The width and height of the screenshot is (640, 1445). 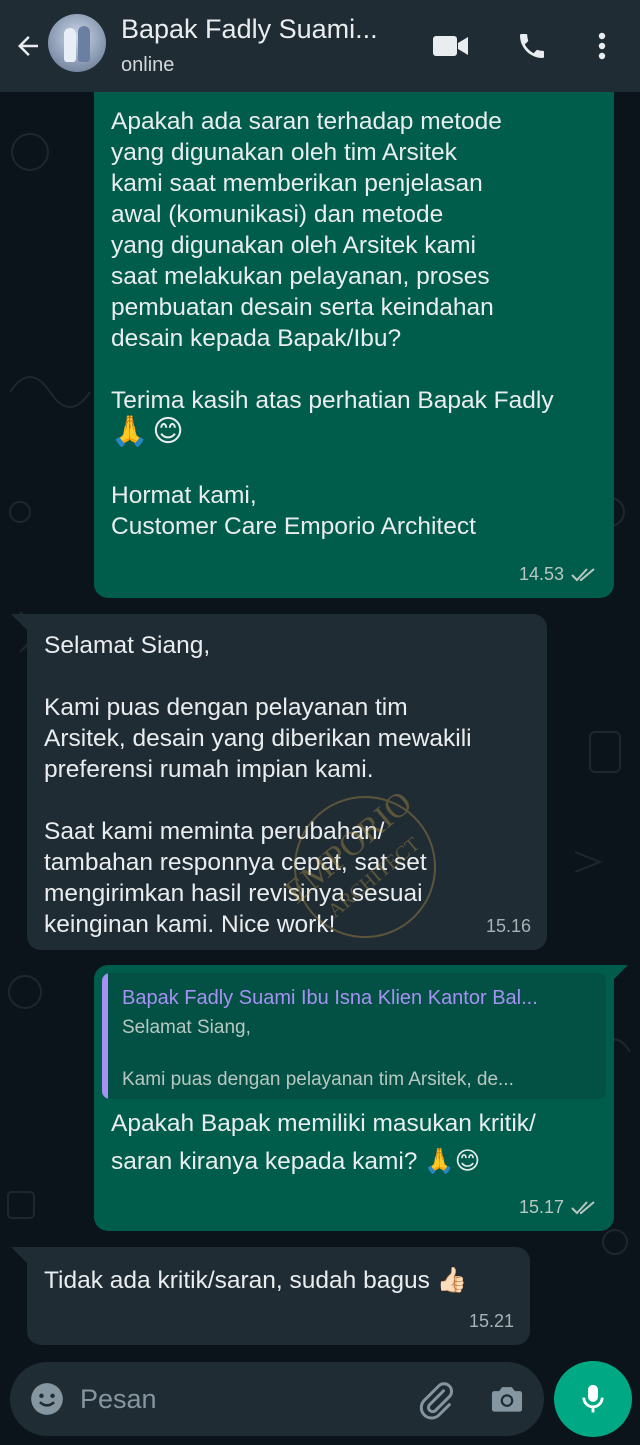 What do you see at coordinates (148, 65) in the screenshot?
I see `contact-status: online` at bounding box center [148, 65].